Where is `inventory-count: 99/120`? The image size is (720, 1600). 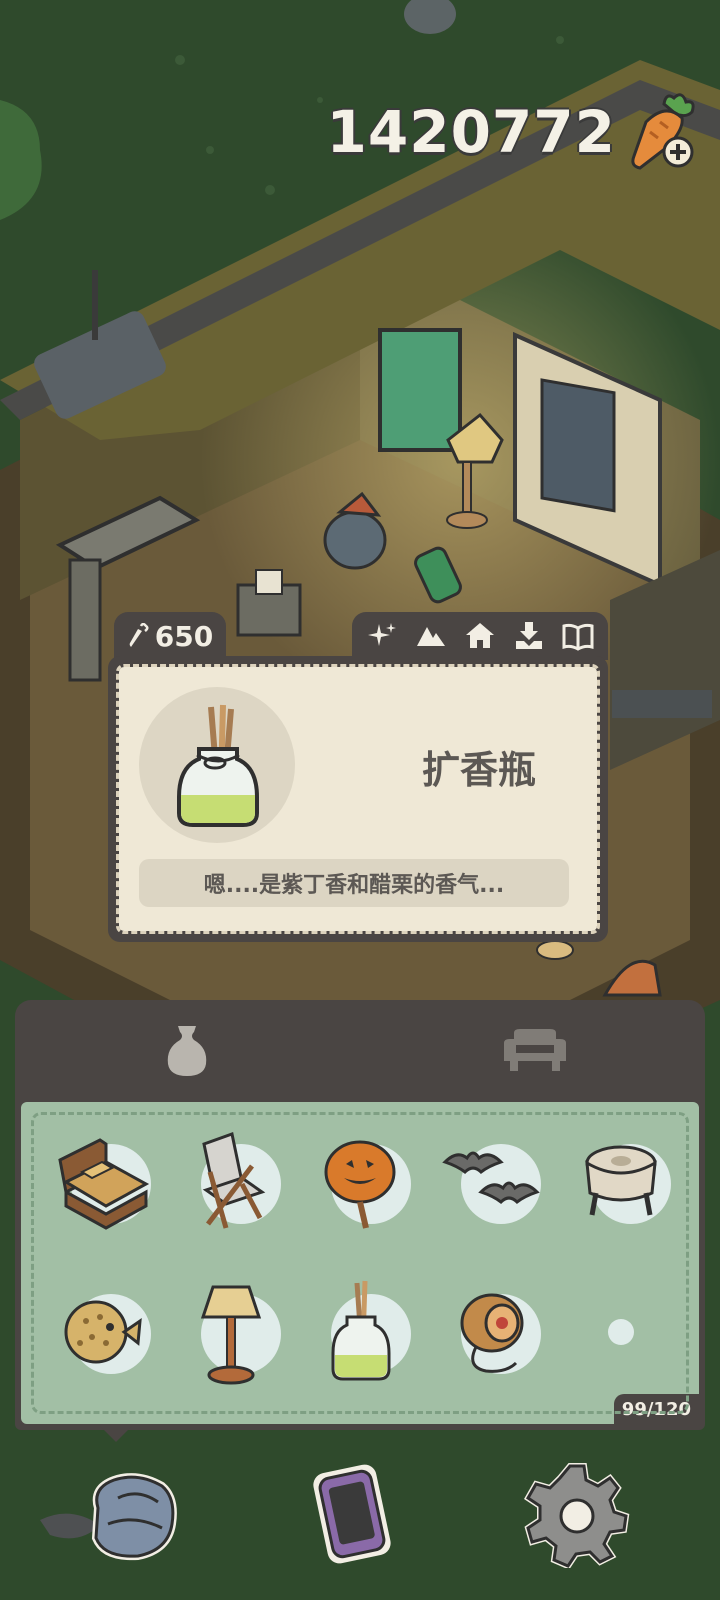 inventory-count: 99/120 is located at coordinates (656, 1409).